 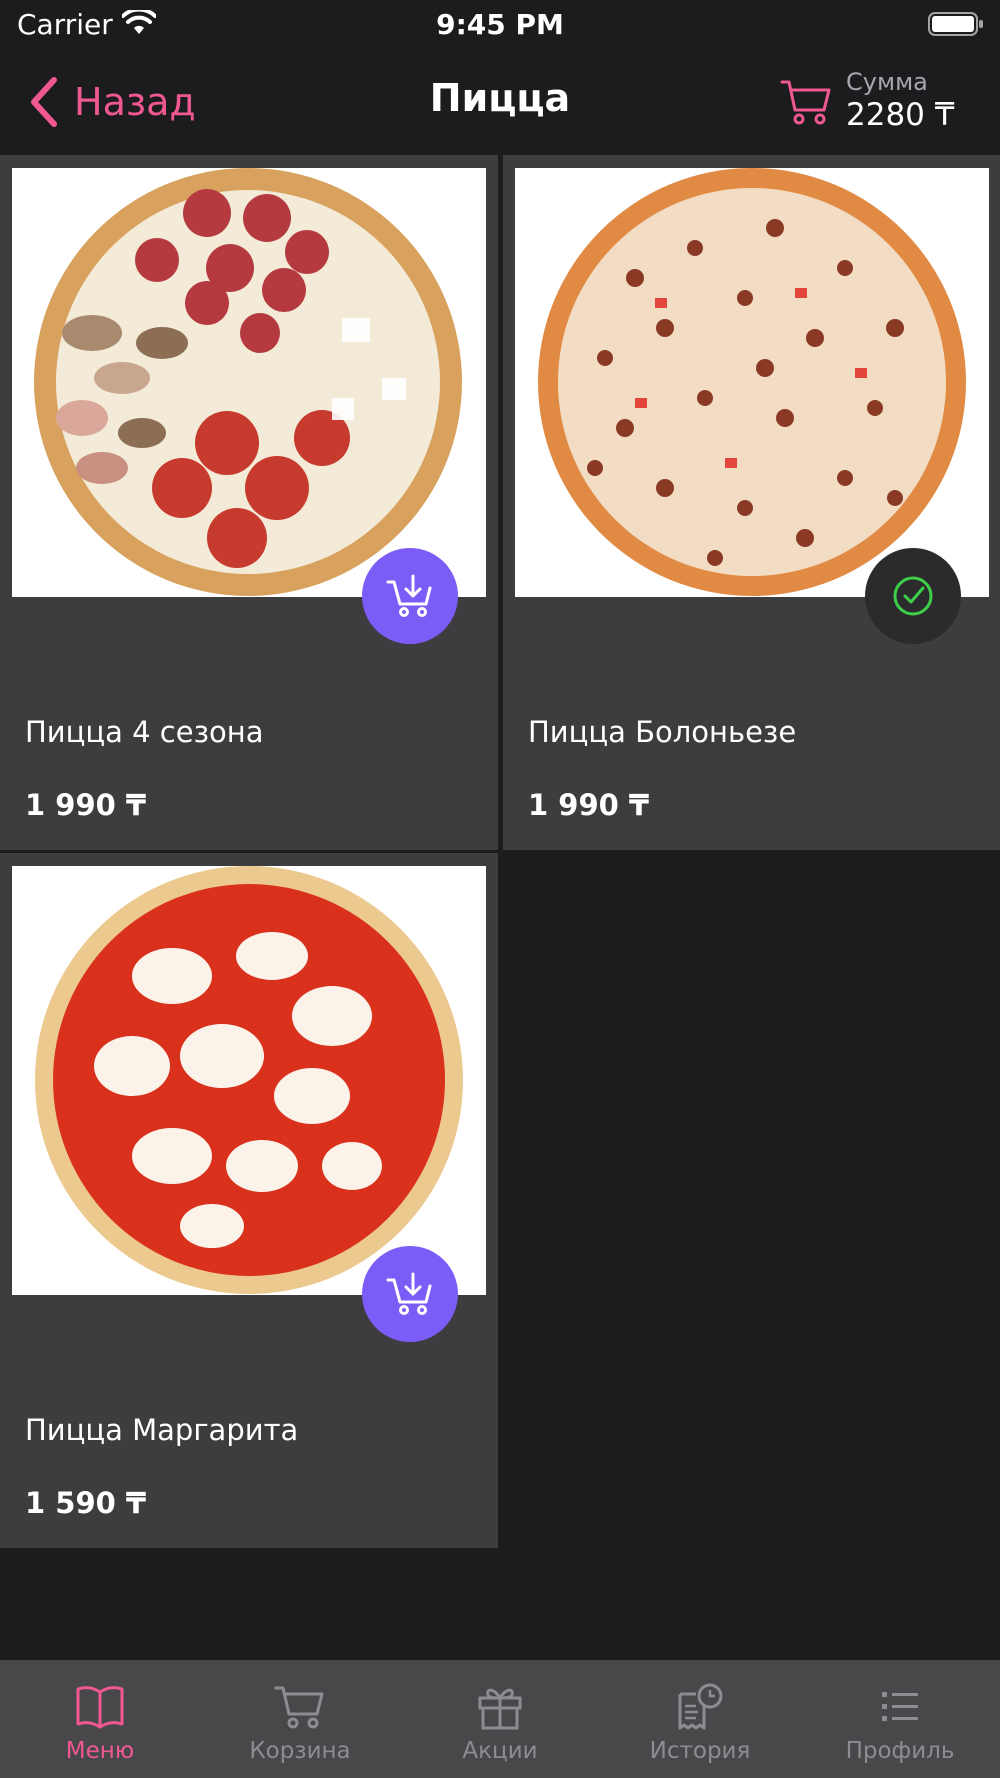 I want to click on checkmark-circle-icon, so click(x=913, y=596).